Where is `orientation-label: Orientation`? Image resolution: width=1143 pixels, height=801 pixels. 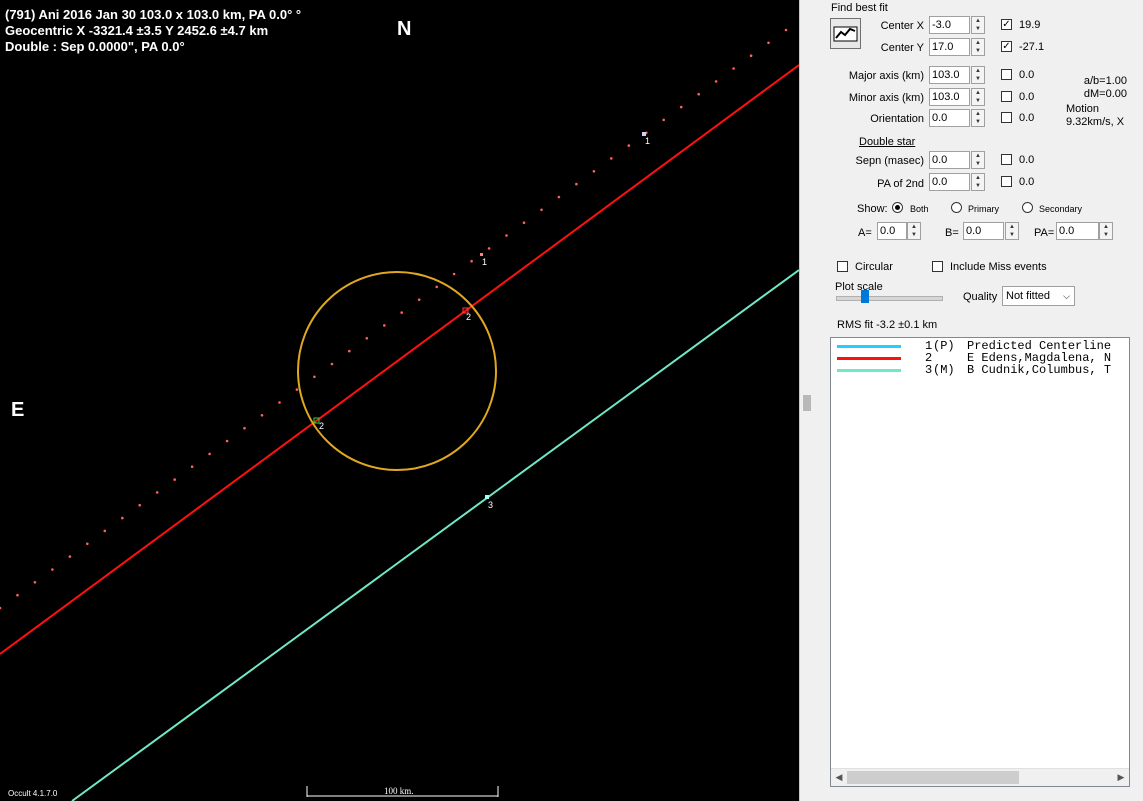 orientation-label: Orientation is located at coordinates (897, 119).